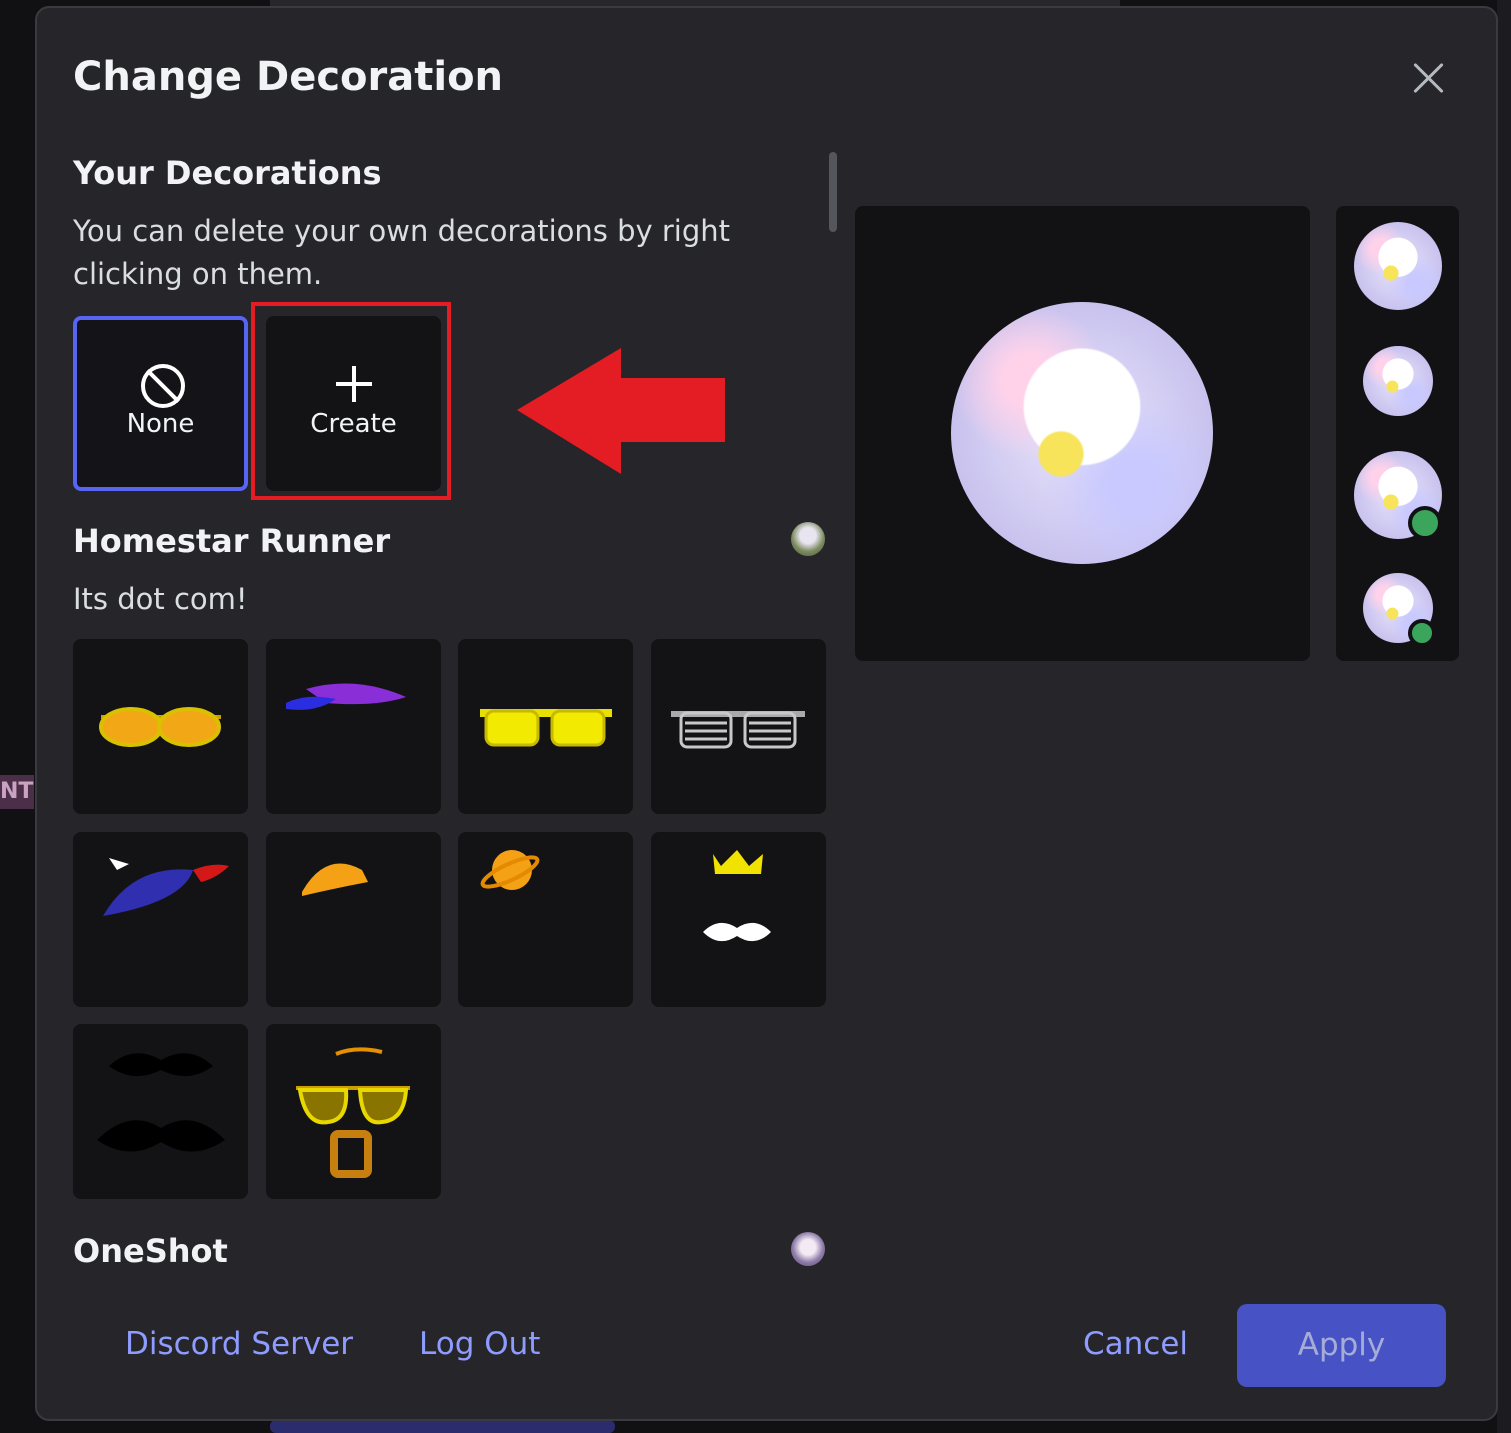 This screenshot has width=1511, height=1433. I want to click on close-icon, so click(1429, 78).